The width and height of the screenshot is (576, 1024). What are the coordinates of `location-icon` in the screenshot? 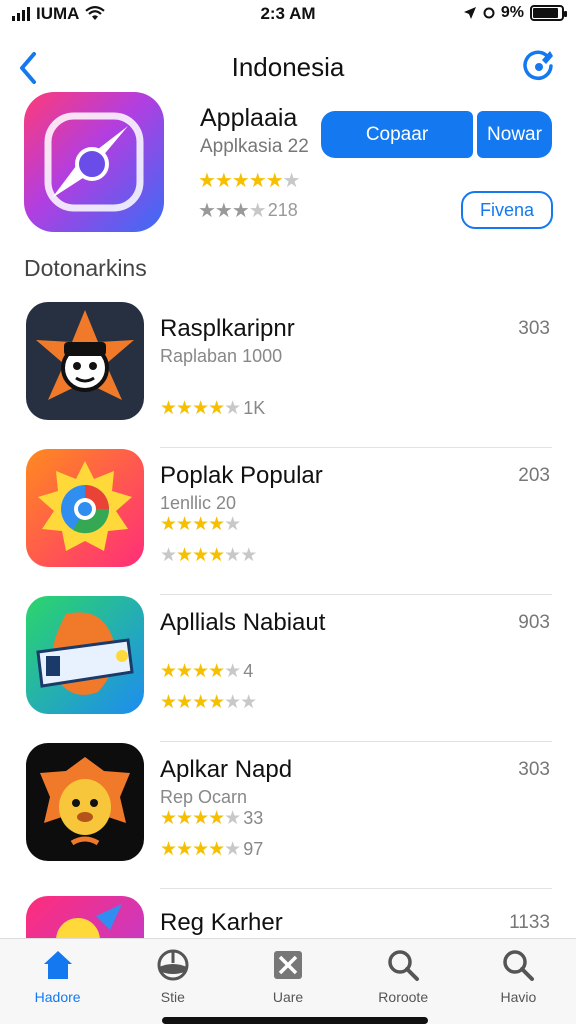 It's located at (469, 13).